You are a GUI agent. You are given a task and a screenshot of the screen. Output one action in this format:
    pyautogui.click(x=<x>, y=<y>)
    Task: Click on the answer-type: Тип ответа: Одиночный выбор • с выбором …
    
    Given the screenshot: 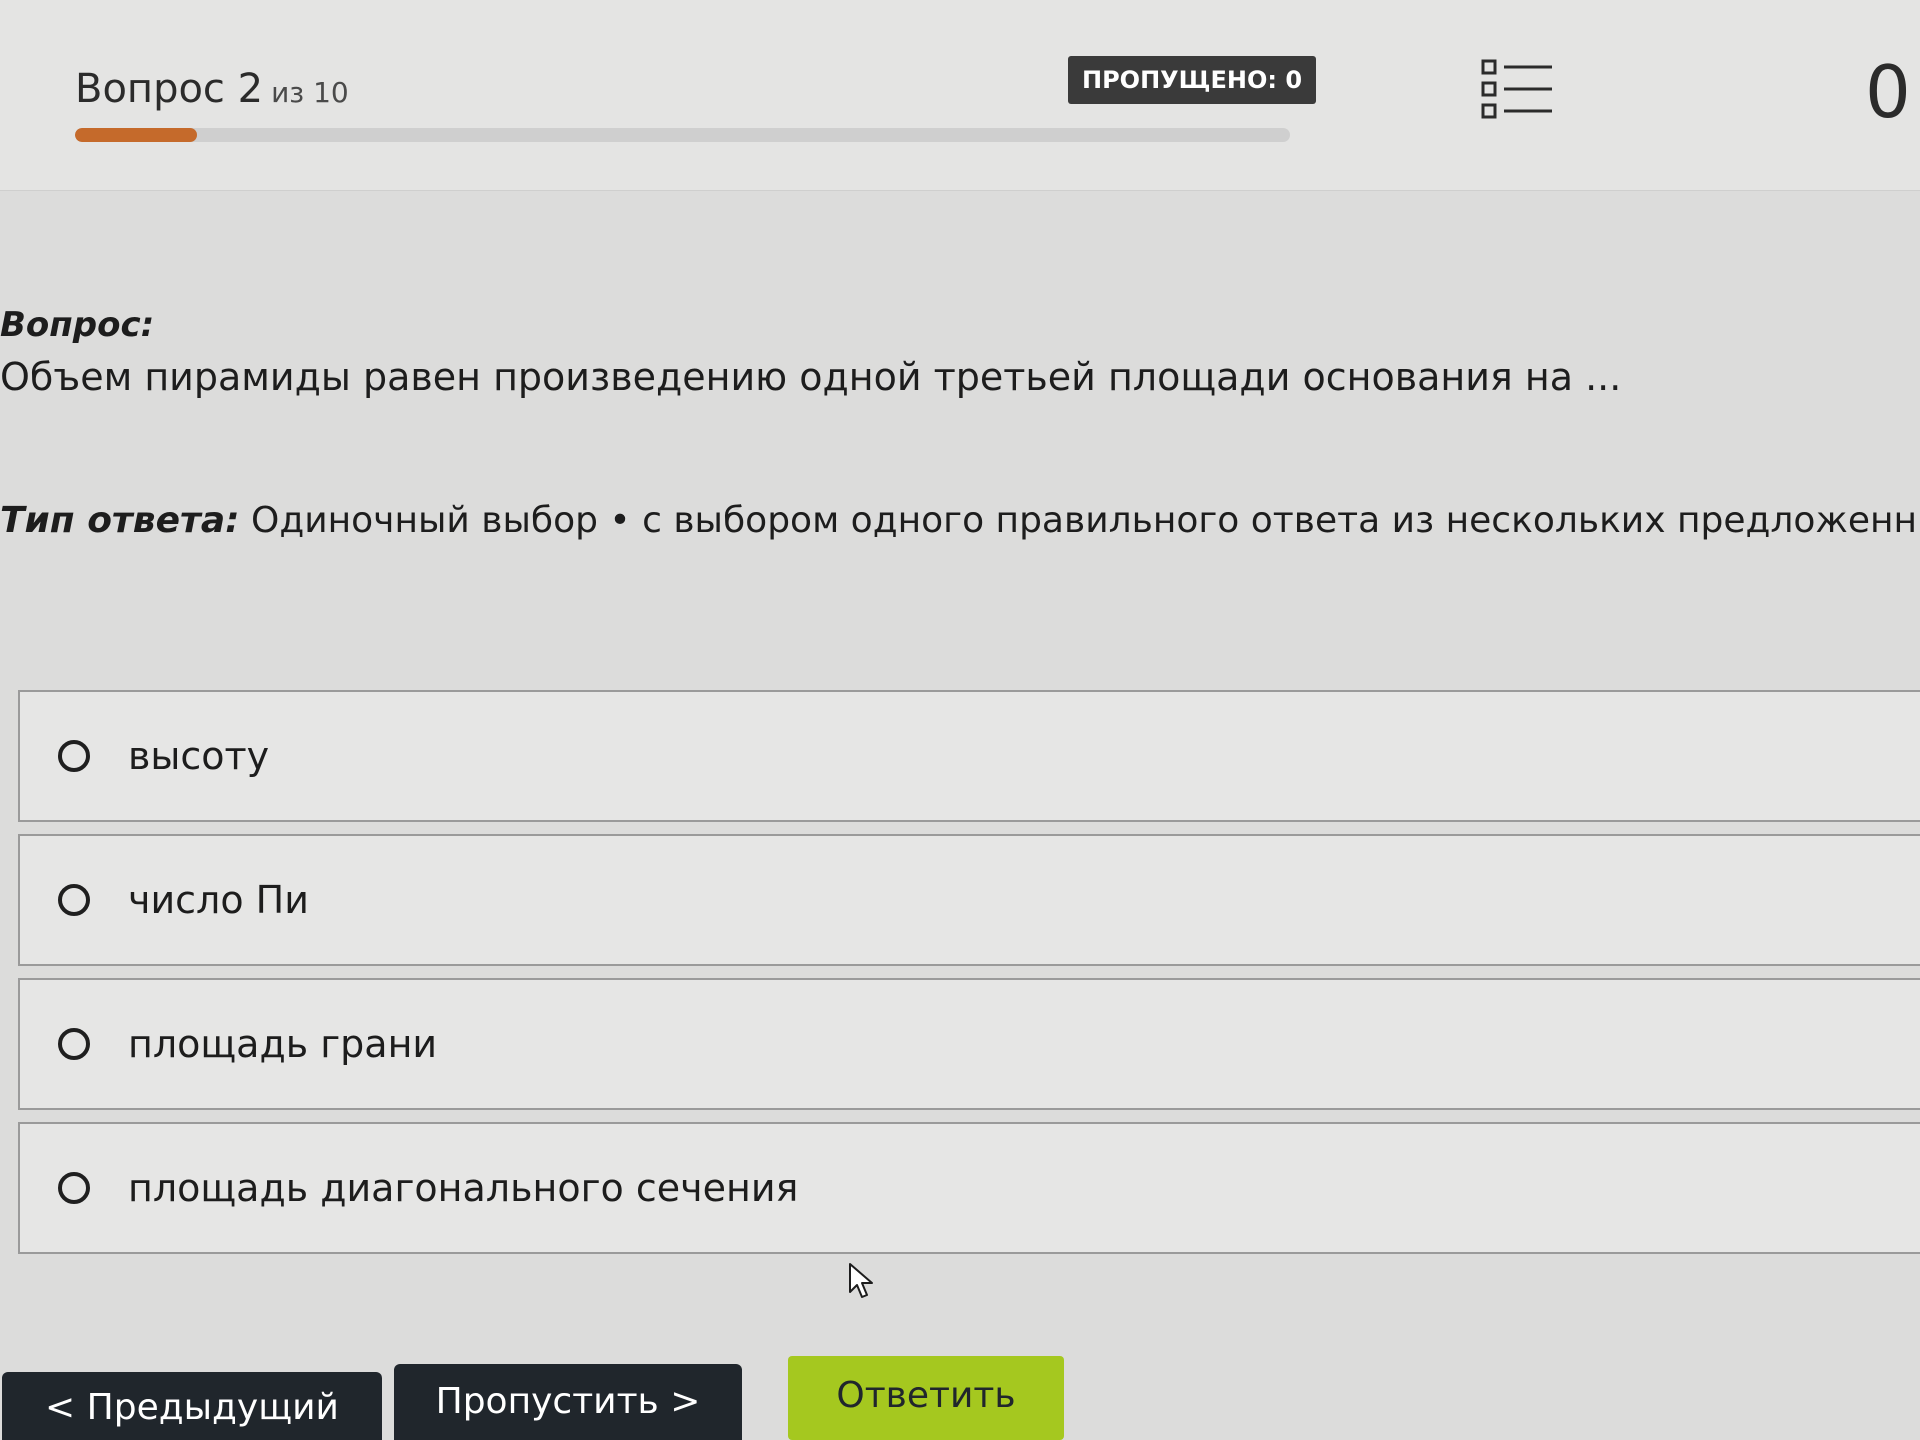 What is the action you would take?
    pyautogui.click(x=960, y=520)
    